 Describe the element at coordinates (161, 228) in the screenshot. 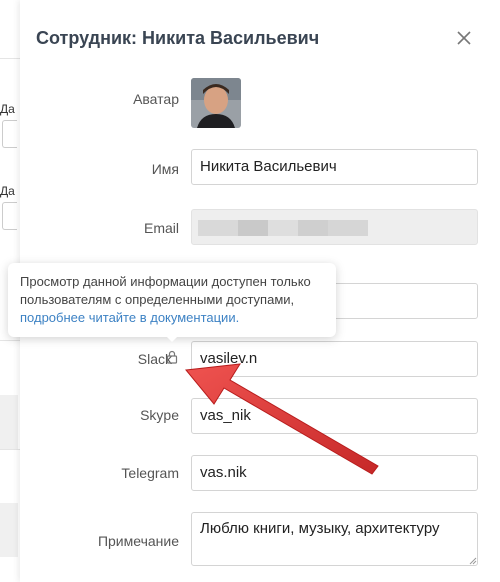

I see `email-label: Email` at that location.